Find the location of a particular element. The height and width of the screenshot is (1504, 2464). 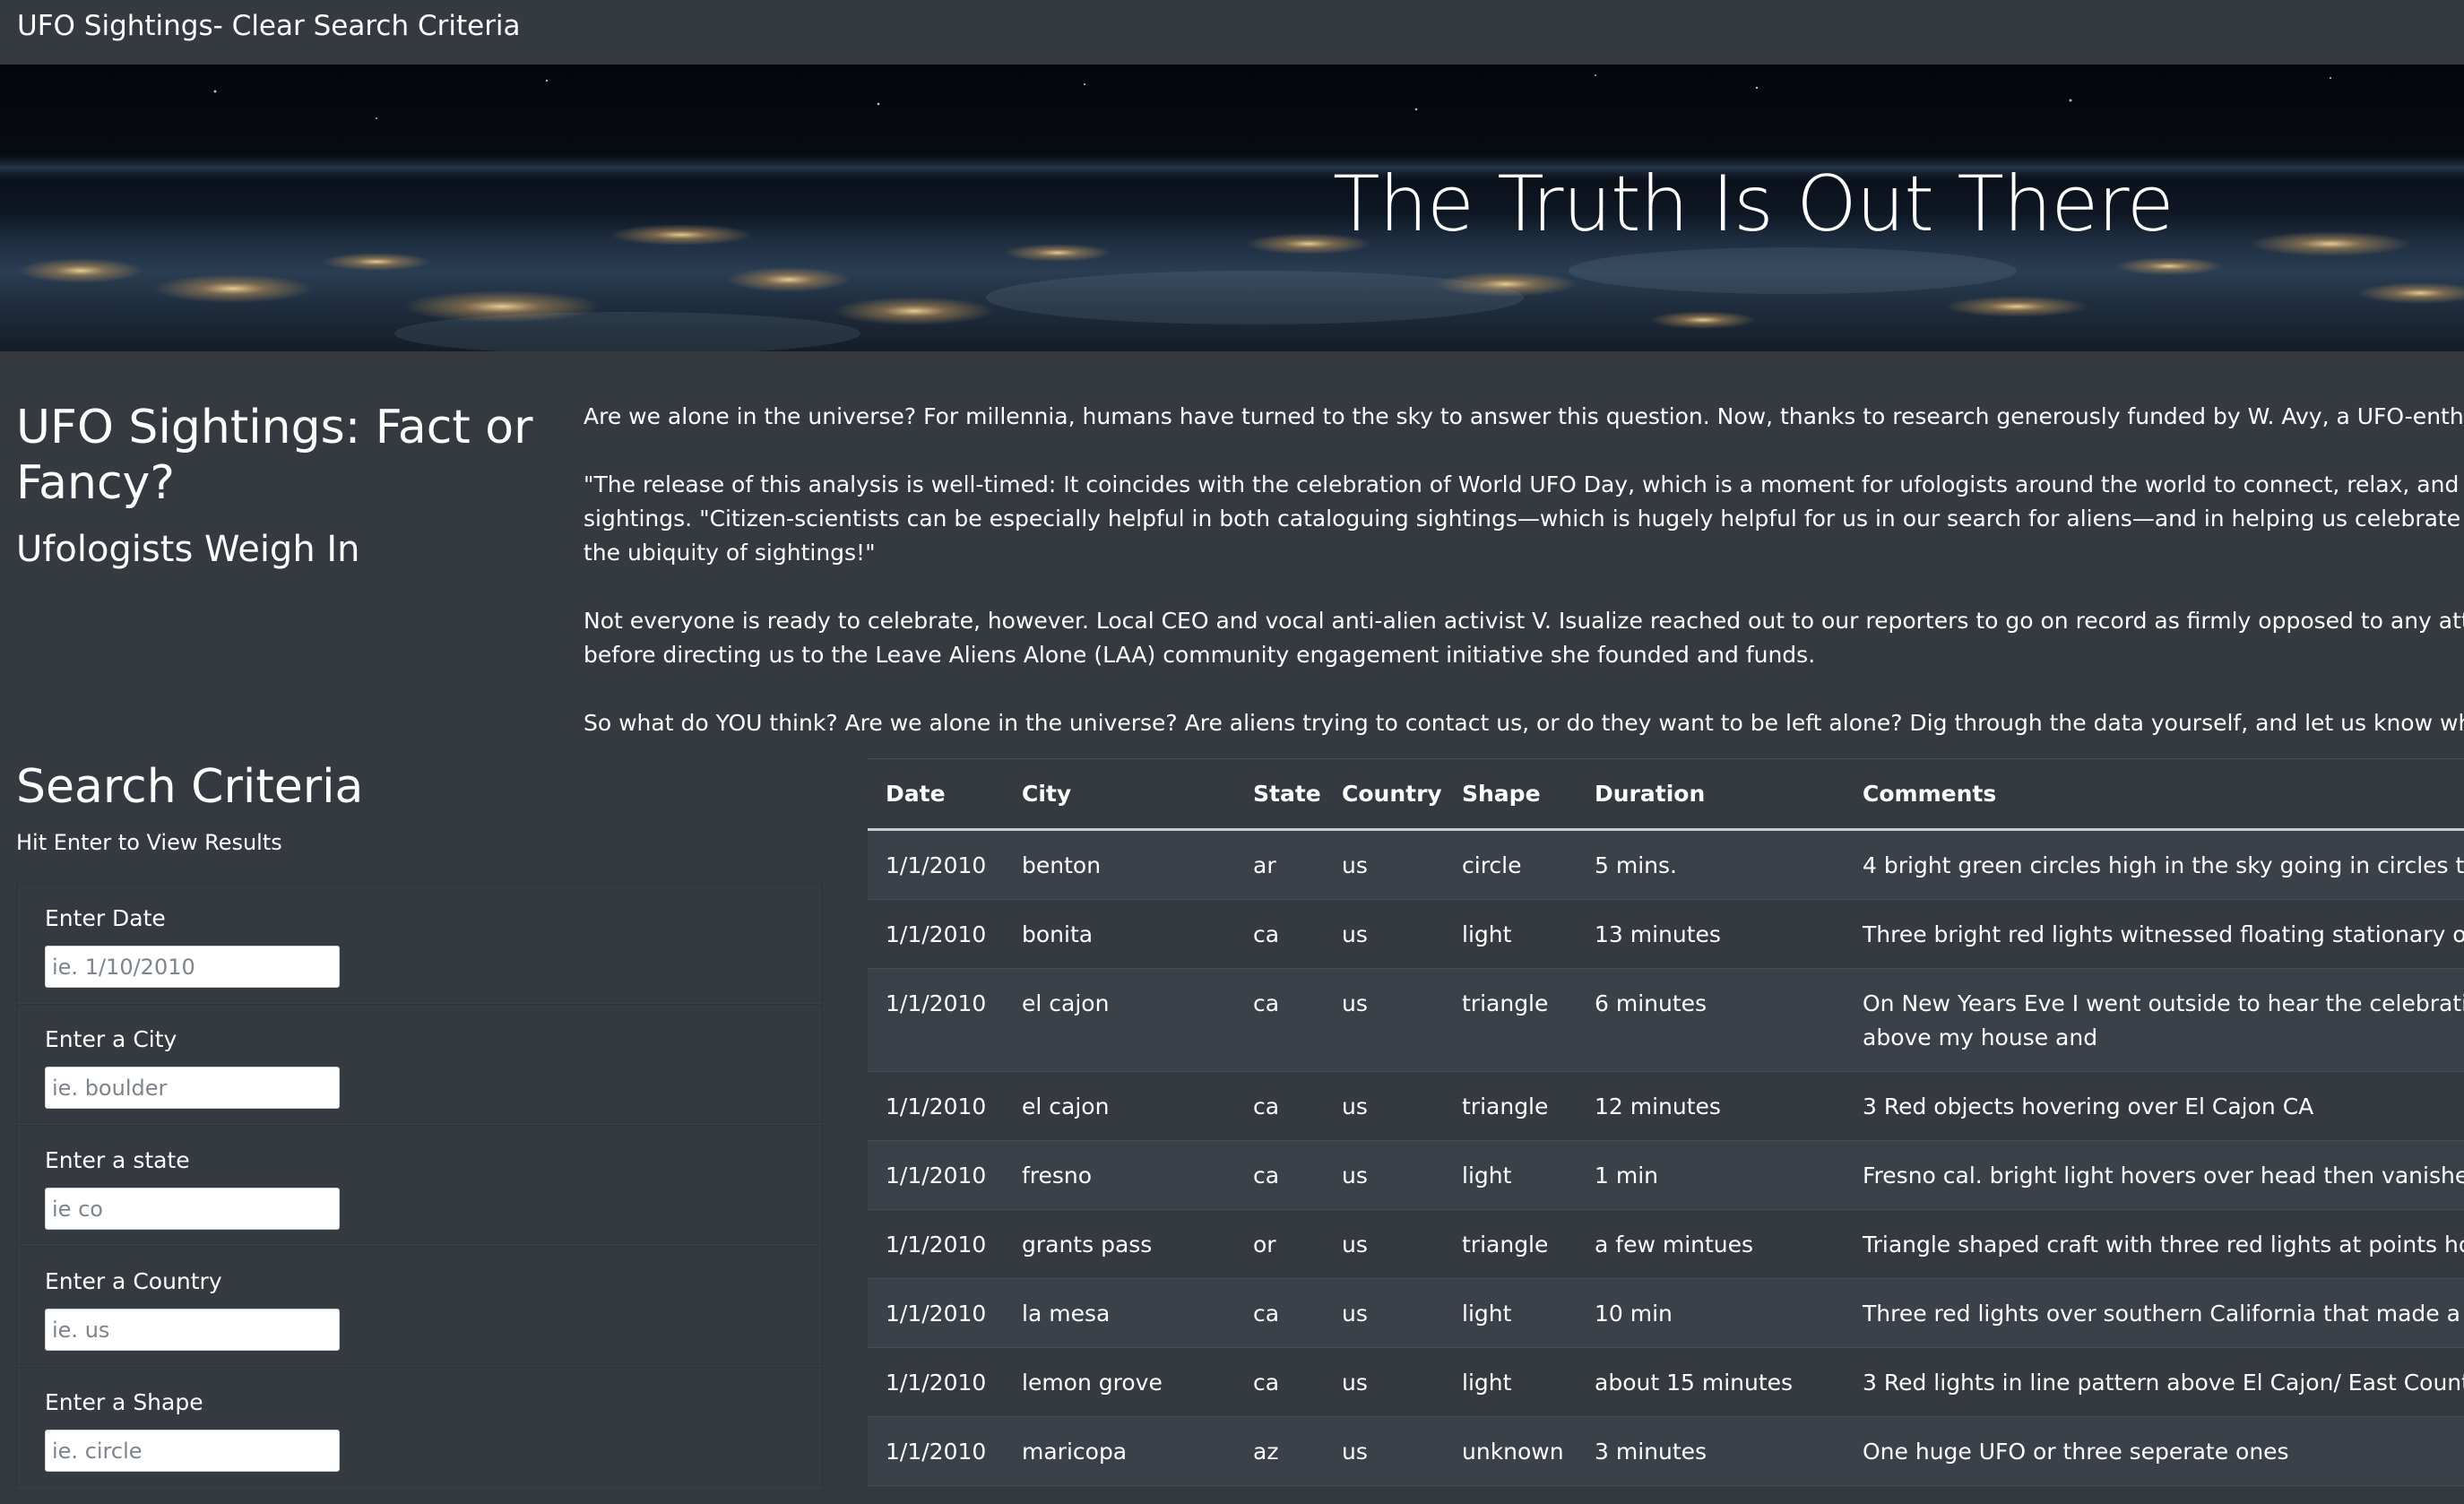

cell-comments: 3 Red objects hovering over El Cajon CA is located at coordinates (2154, 1106).